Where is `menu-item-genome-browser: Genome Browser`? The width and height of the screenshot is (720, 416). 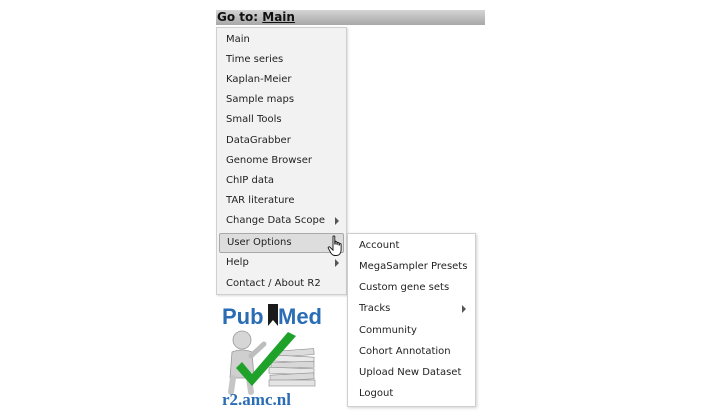
menu-item-genome-browser: Genome Browser is located at coordinates (281, 161).